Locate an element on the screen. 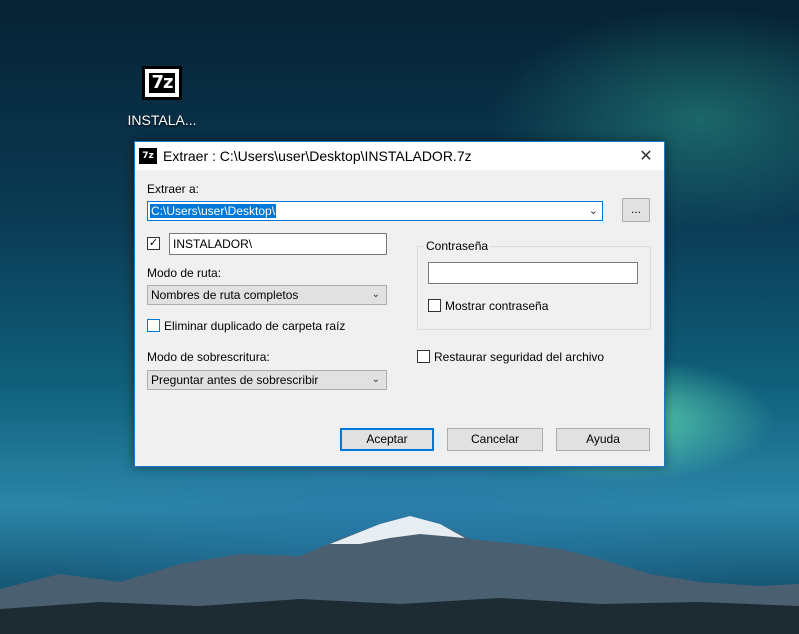  cancel-button: Cancelar is located at coordinates (495, 439).